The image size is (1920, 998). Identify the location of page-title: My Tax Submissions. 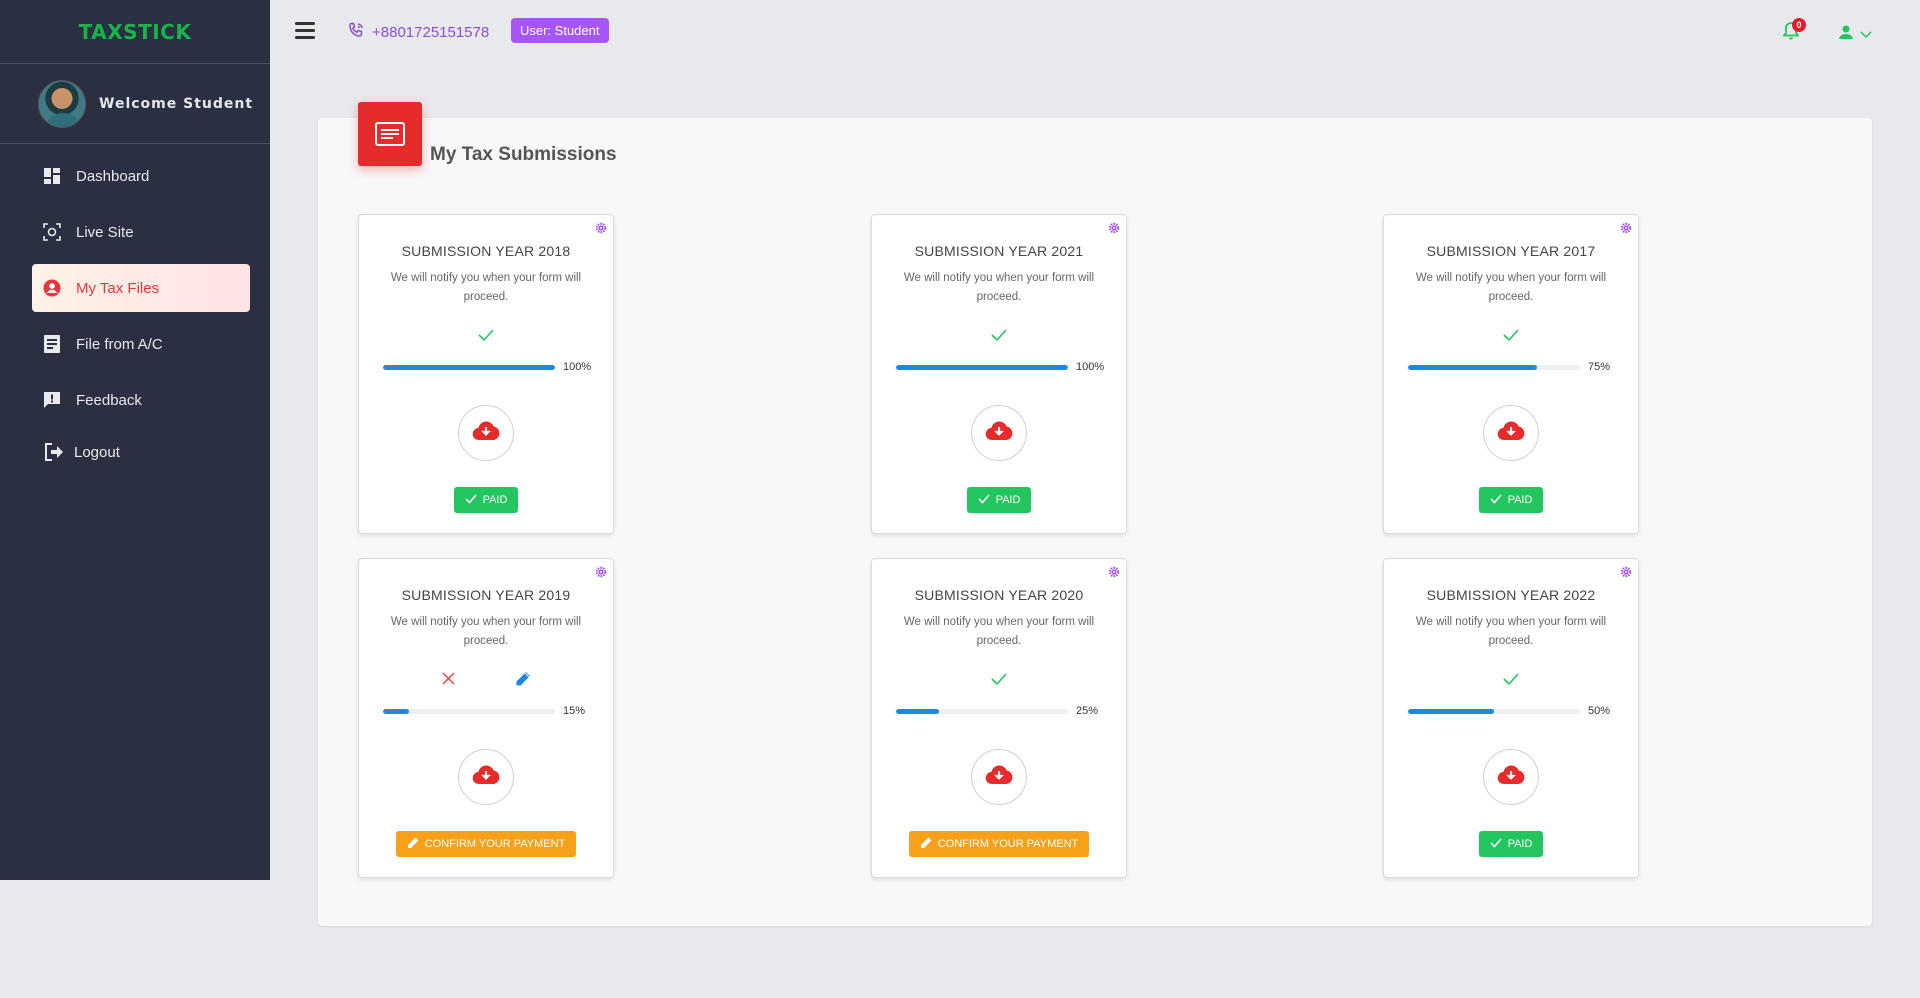
(523, 154).